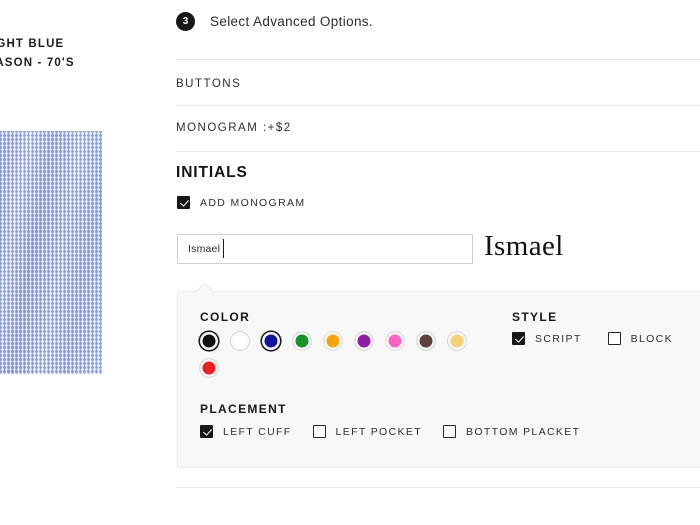 The width and height of the screenshot is (700, 525). What do you see at coordinates (234, 128) in the screenshot?
I see `section-monogram-label: MONOGRAM :+$2` at bounding box center [234, 128].